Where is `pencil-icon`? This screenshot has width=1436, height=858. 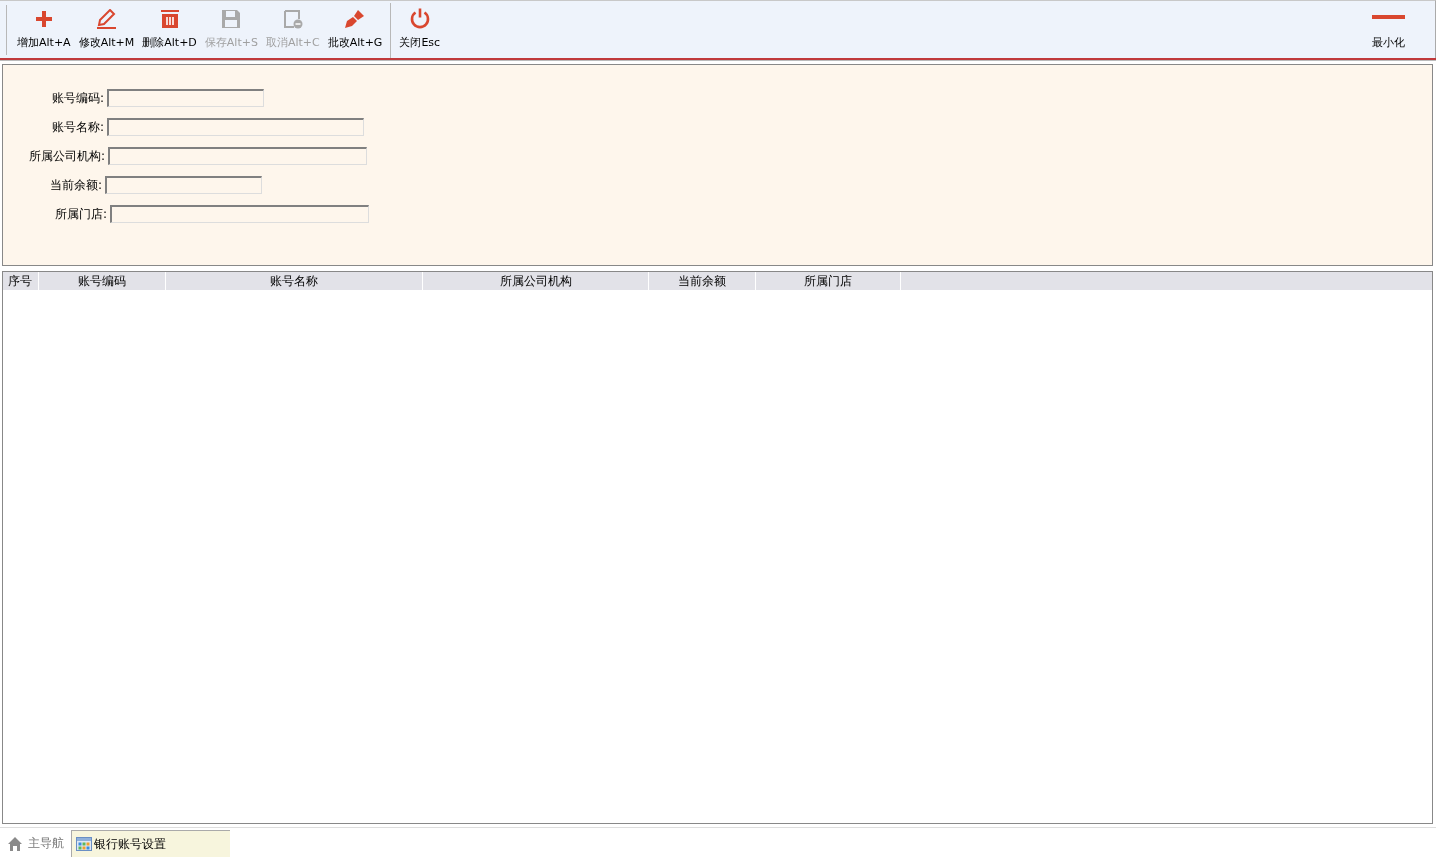
pencil-icon is located at coordinates (106, 19).